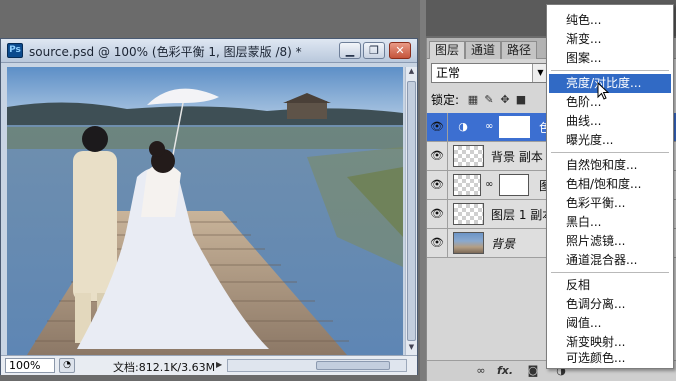  What do you see at coordinates (353, 365) in the screenshot?
I see `horizontal-scroll-thumb` at bounding box center [353, 365].